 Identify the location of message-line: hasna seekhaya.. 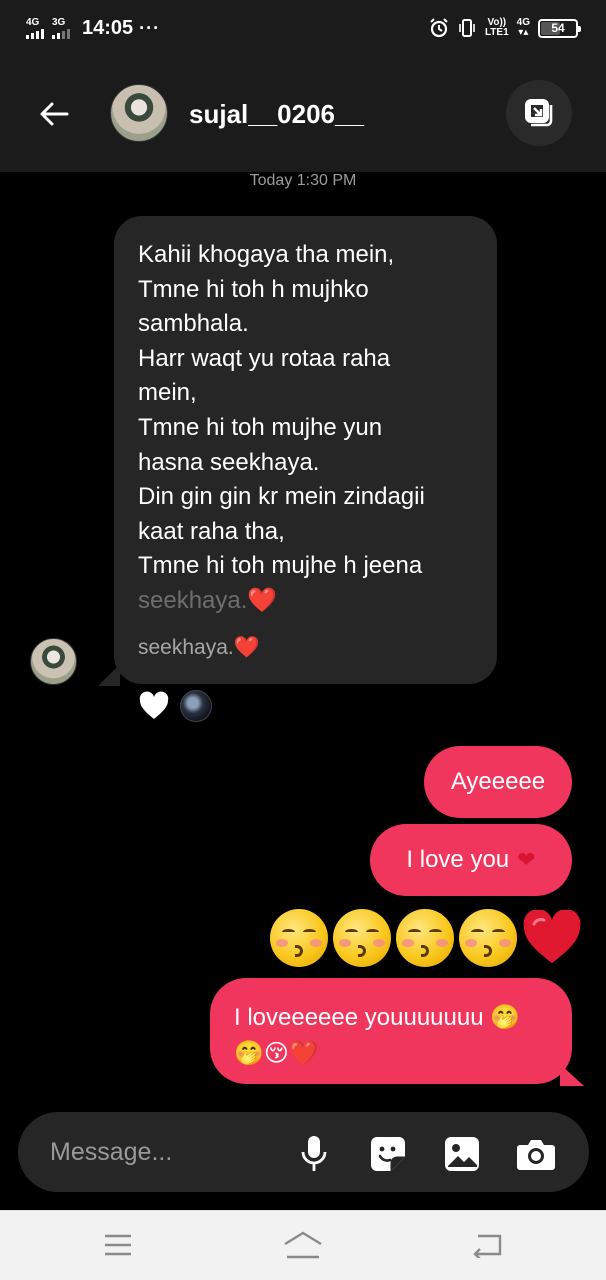
(229, 462).